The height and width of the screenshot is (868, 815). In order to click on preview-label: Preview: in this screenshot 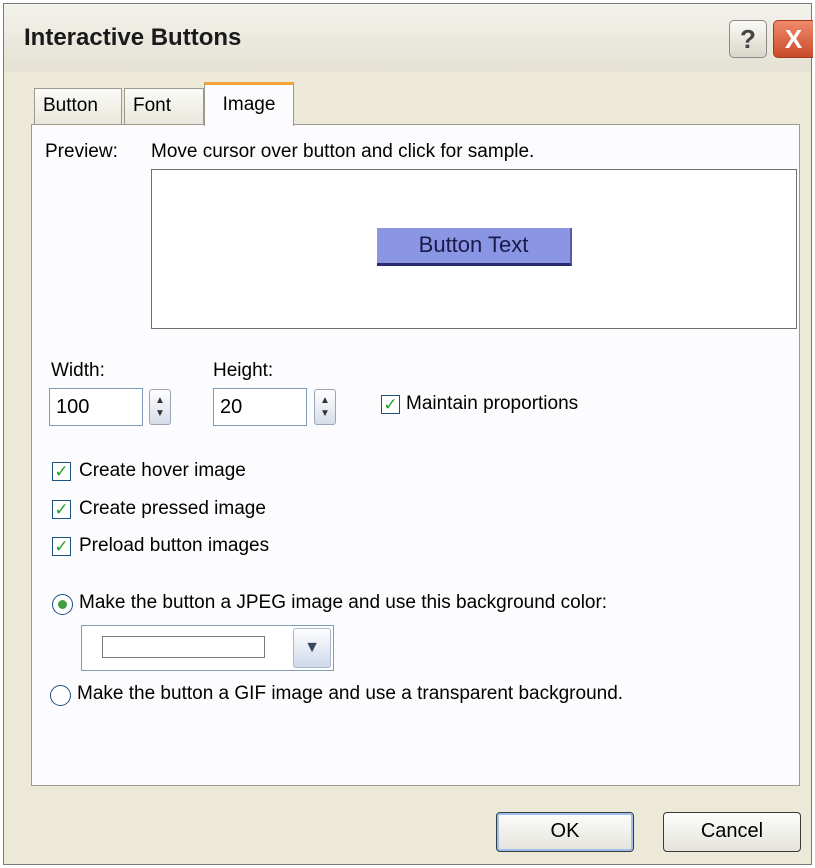, I will do `click(81, 151)`.